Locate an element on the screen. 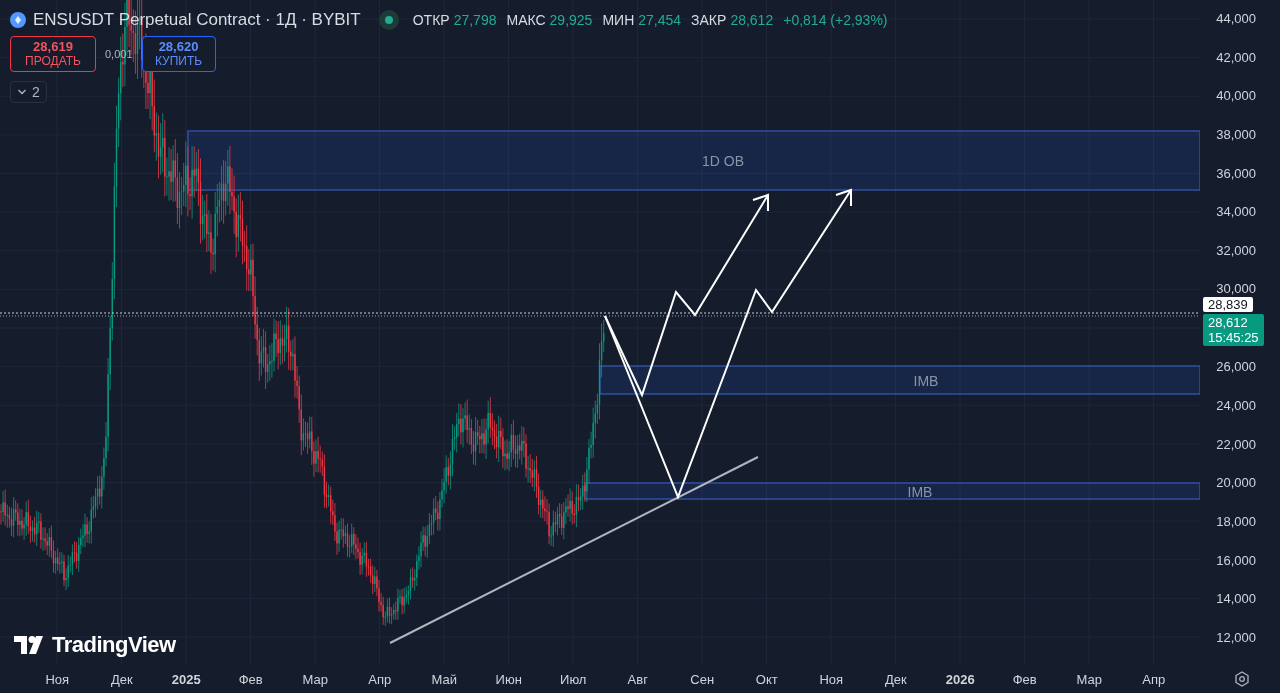 This screenshot has height=693, width=1280. price-tick: 14,000 is located at coordinates (1236, 599).